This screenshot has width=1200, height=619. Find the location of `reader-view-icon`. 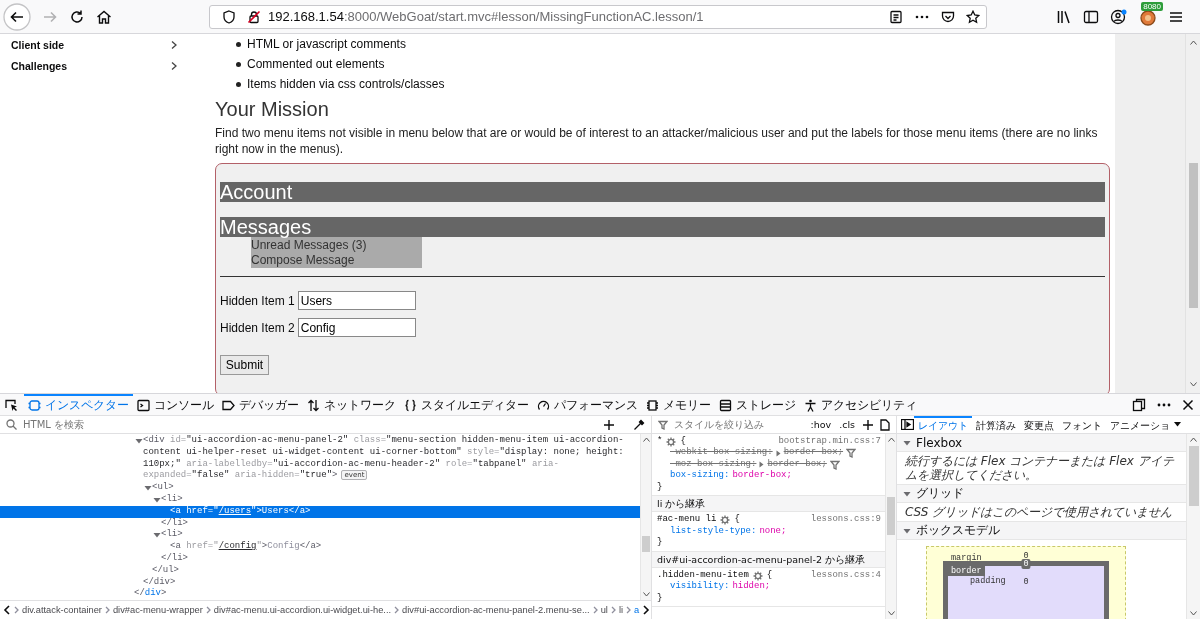

reader-view-icon is located at coordinates (896, 16).